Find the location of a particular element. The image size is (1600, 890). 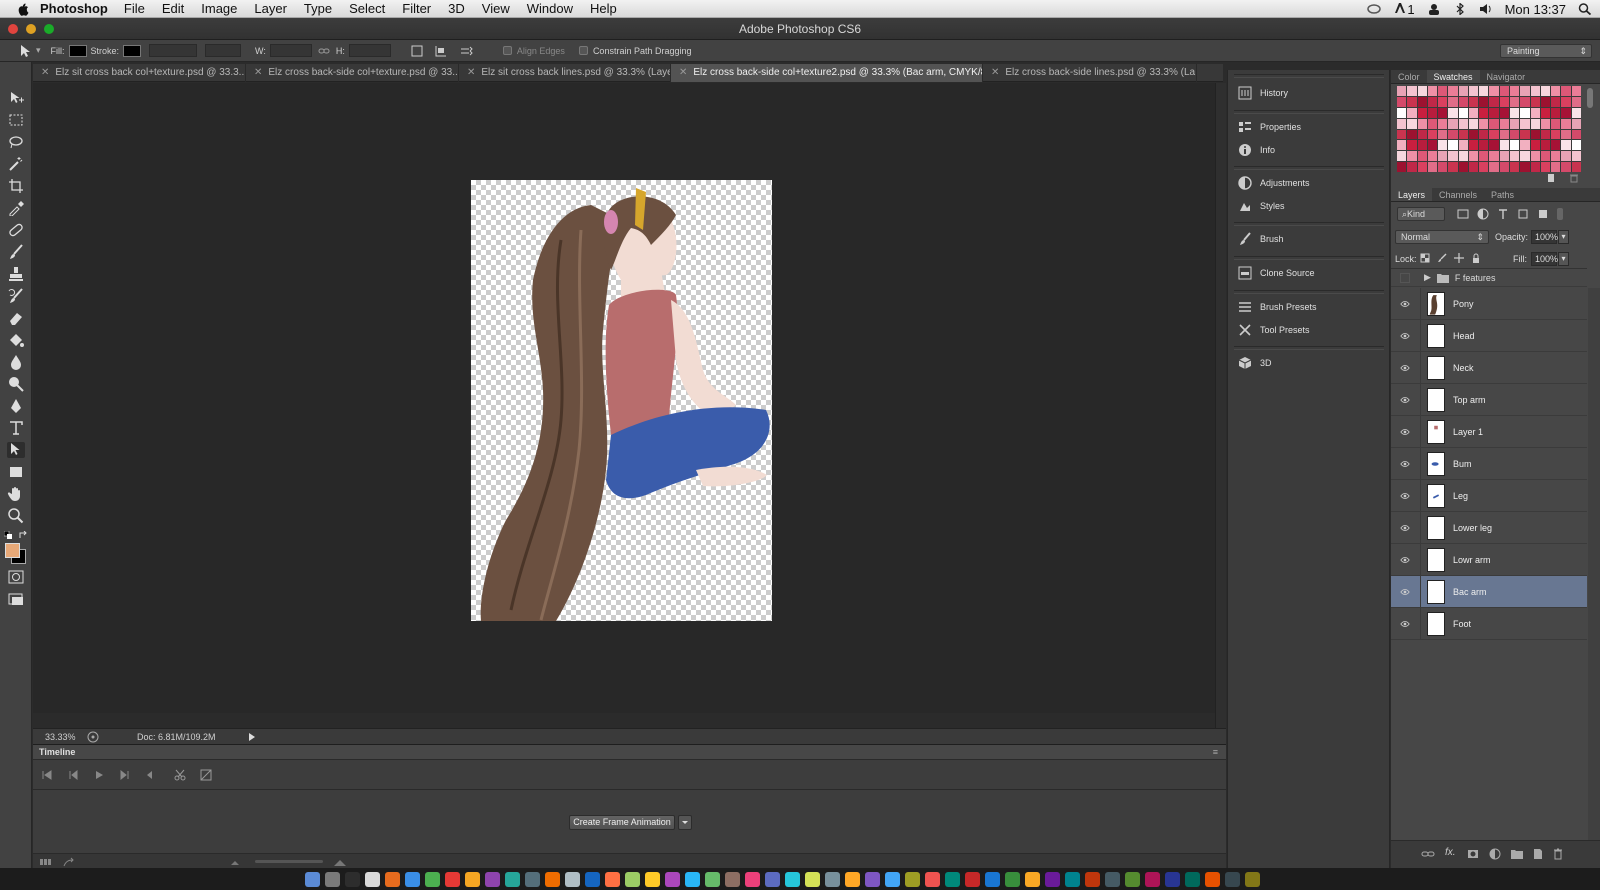

fill-field: 100% is located at coordinates (1544, 259).